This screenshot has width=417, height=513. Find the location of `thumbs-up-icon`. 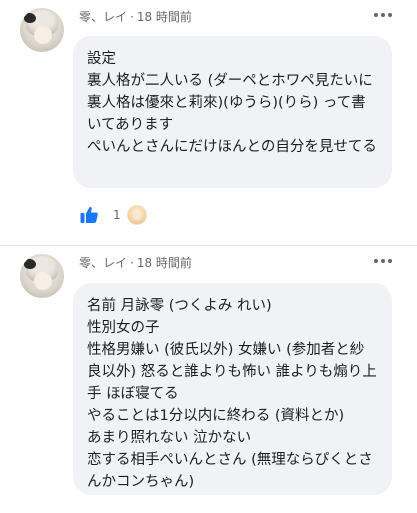

thumbs-up-icon is located at coordinates (89, 215).